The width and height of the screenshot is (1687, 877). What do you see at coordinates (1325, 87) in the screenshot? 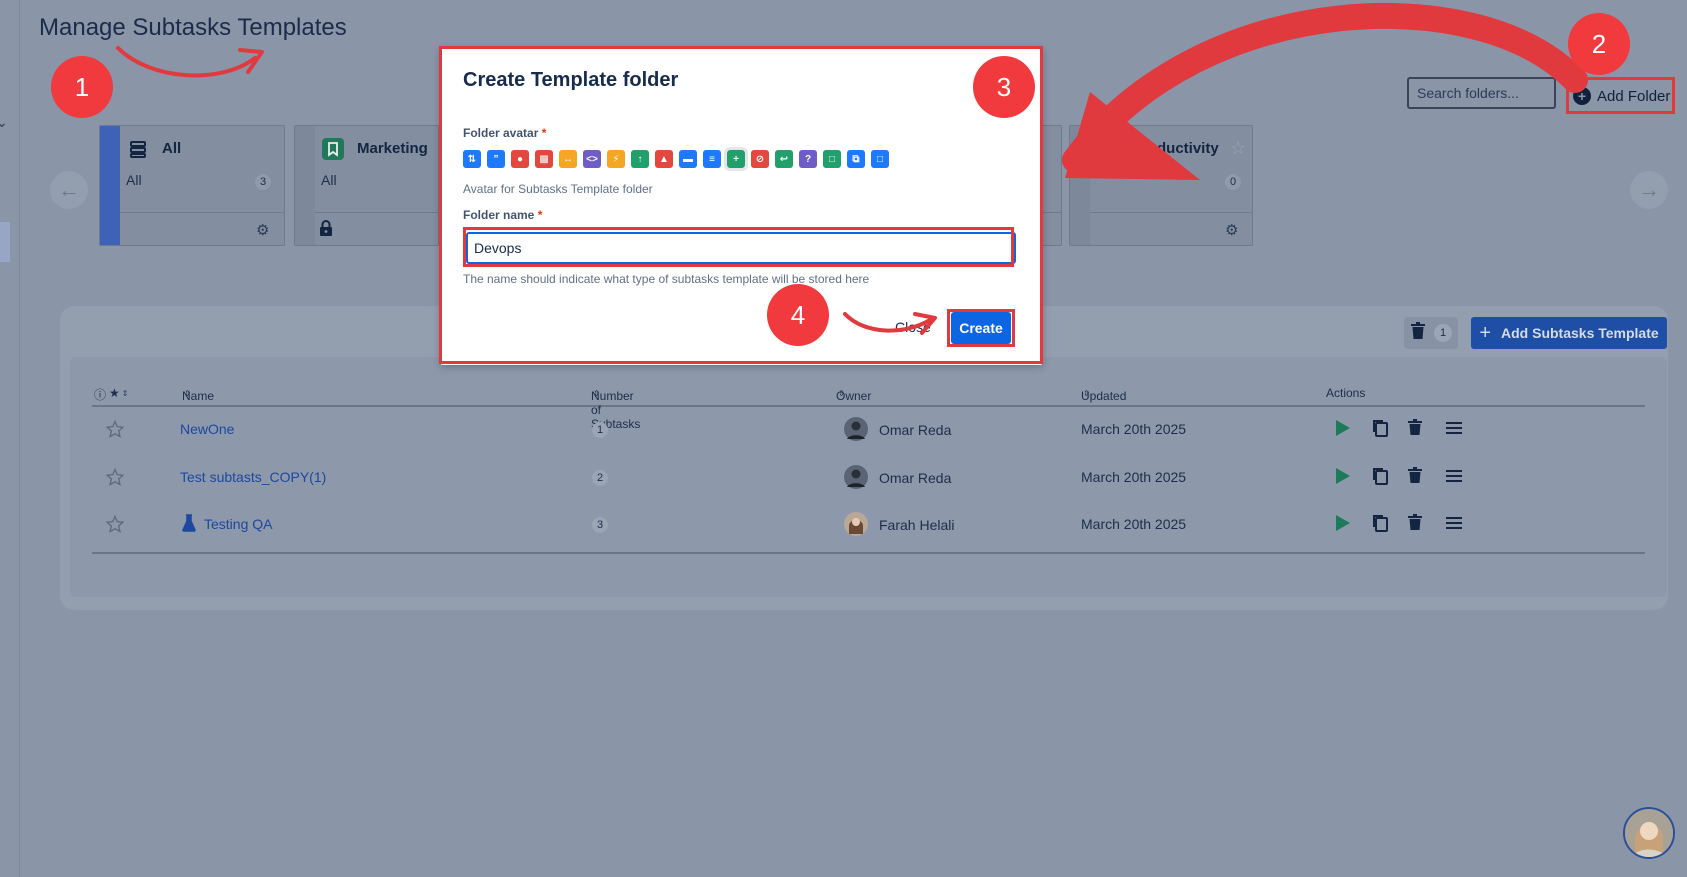
I see `arrow-step2` at bounding box center [1325, 87].